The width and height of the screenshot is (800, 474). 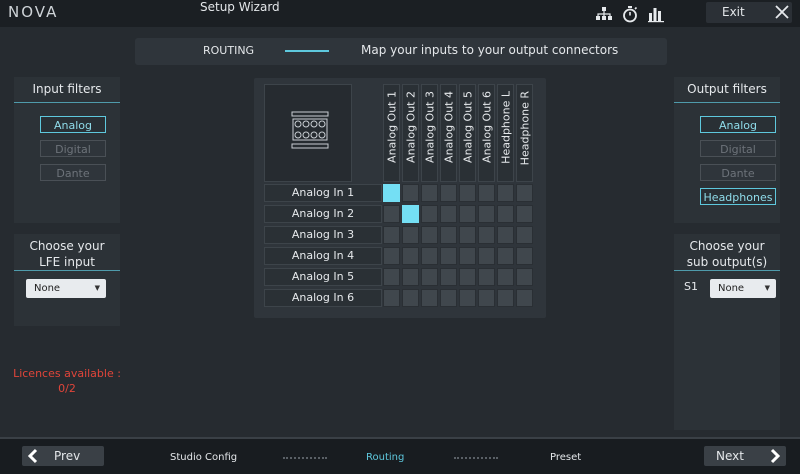 What do you see at coordinates (745, 456) in the screenshot?
I see `next-button: Next` at bounding box center [745, 456].